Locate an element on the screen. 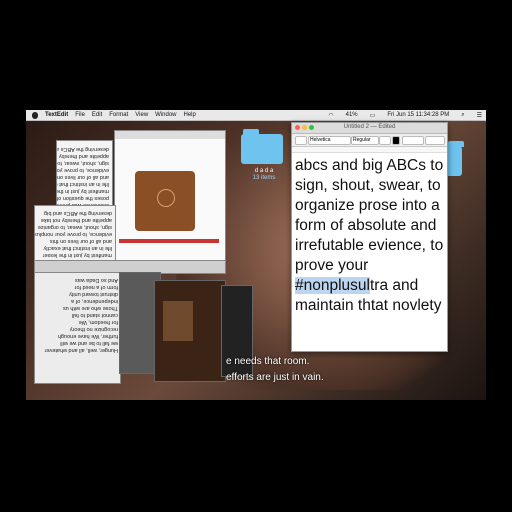 Image resolution: width=512 pixels, height=512 pixels. search-icon: ⌕ is located at coordinates (462, 115).